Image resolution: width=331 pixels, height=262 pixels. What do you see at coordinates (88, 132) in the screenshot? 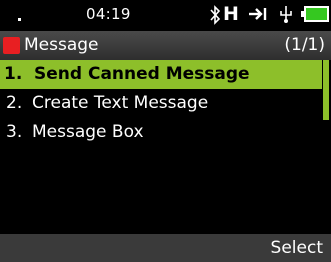
I see `menu-item-label: Message Box` at bounding box center [88, 132].